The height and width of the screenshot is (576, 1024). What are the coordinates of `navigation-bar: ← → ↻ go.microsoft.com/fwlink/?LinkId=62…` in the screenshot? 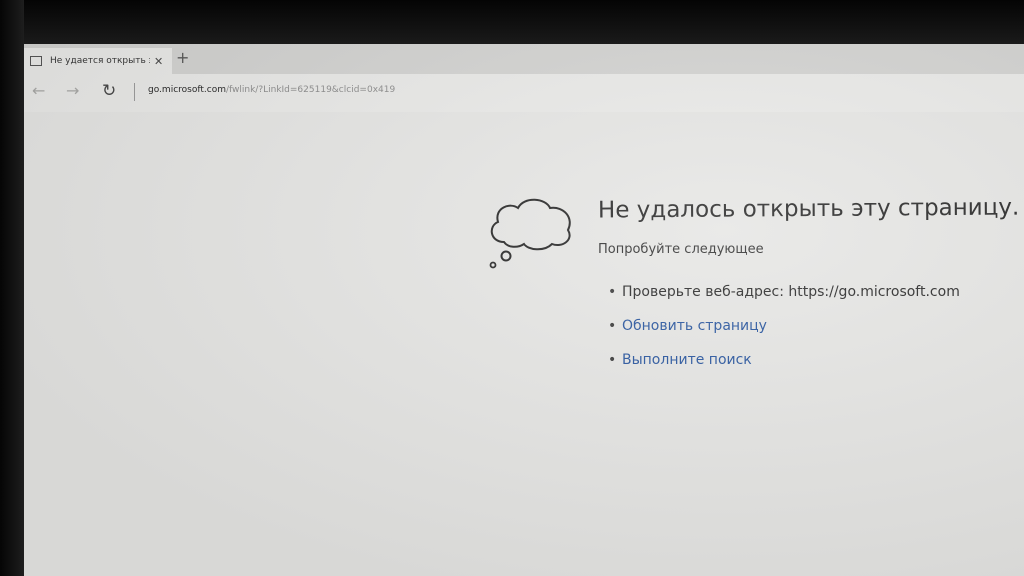 It's located at (524, 93).